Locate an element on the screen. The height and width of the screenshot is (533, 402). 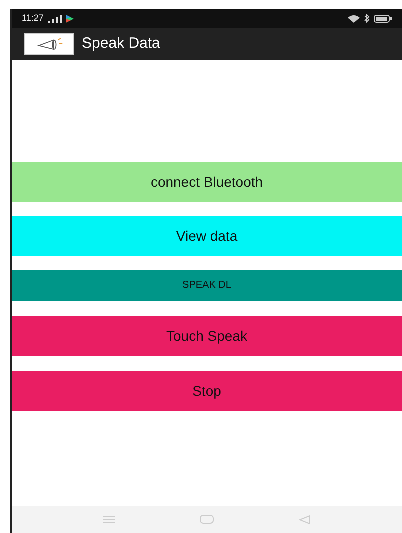
wifi-icon is located at coordinates (354, 18).